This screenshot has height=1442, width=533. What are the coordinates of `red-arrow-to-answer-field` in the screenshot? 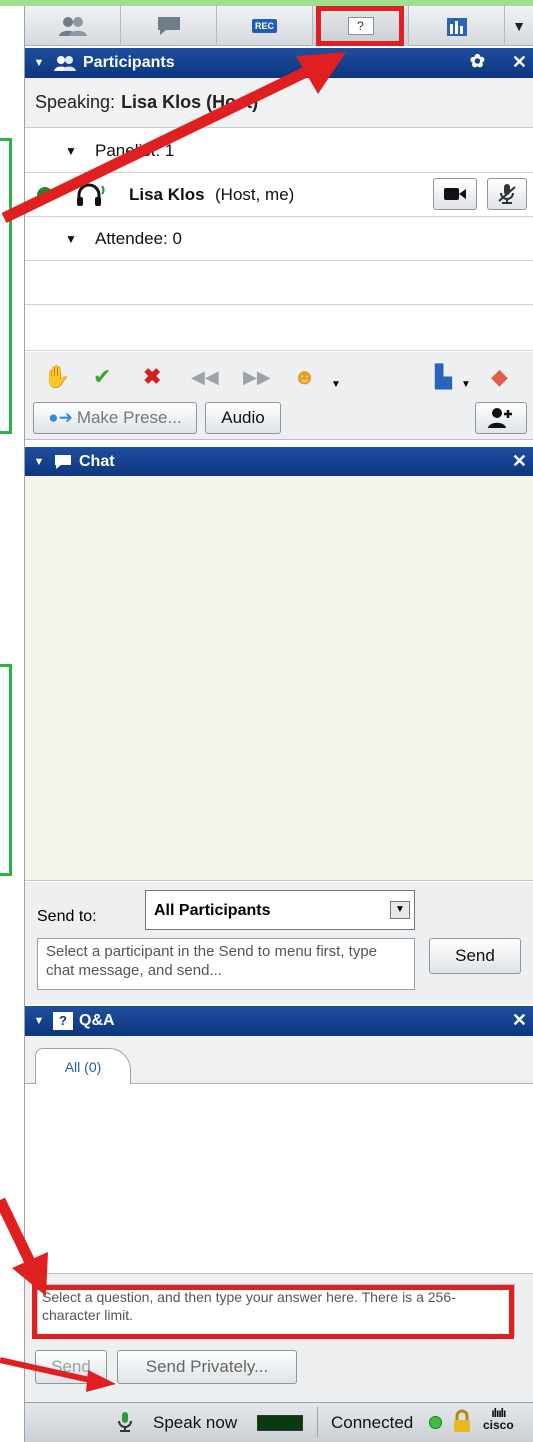 It's located at (24, 1246).